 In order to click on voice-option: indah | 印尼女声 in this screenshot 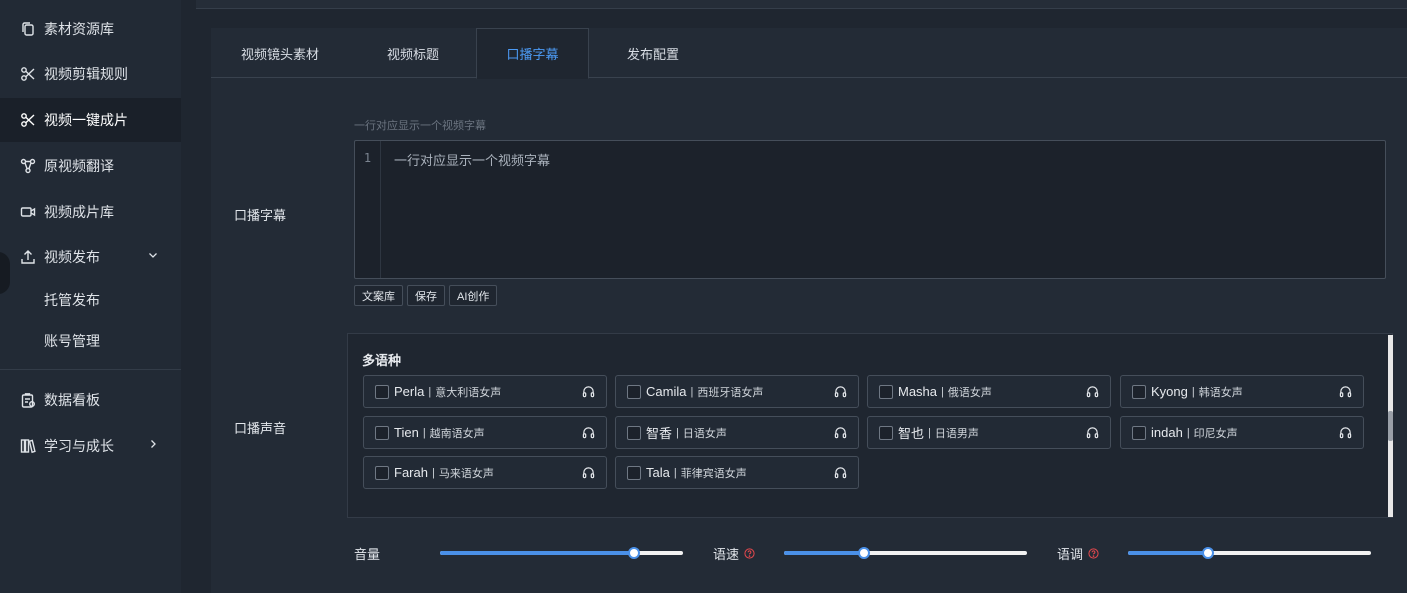, I will do `click(1242, 432)`.